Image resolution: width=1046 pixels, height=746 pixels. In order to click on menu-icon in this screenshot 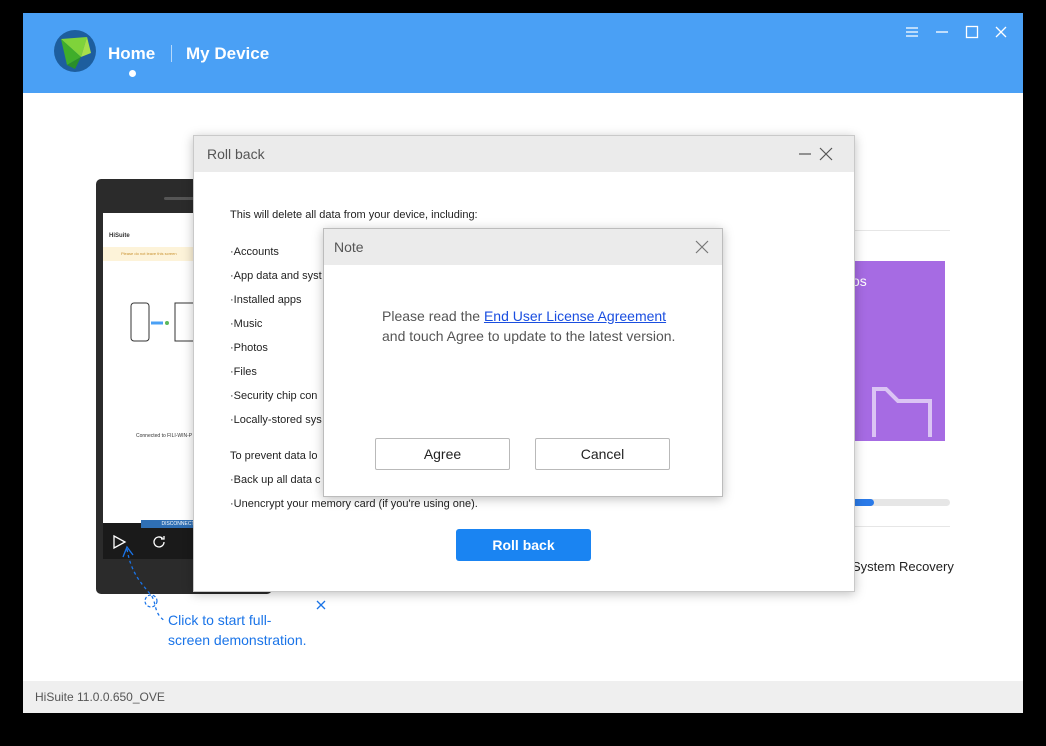, I will do `click(912, 32)`.